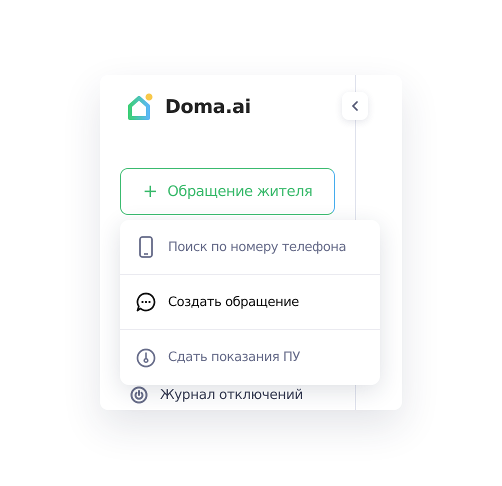 This screenshot has width=502, height=486. I want to click on chevron-left-icon, so click(355, 106).